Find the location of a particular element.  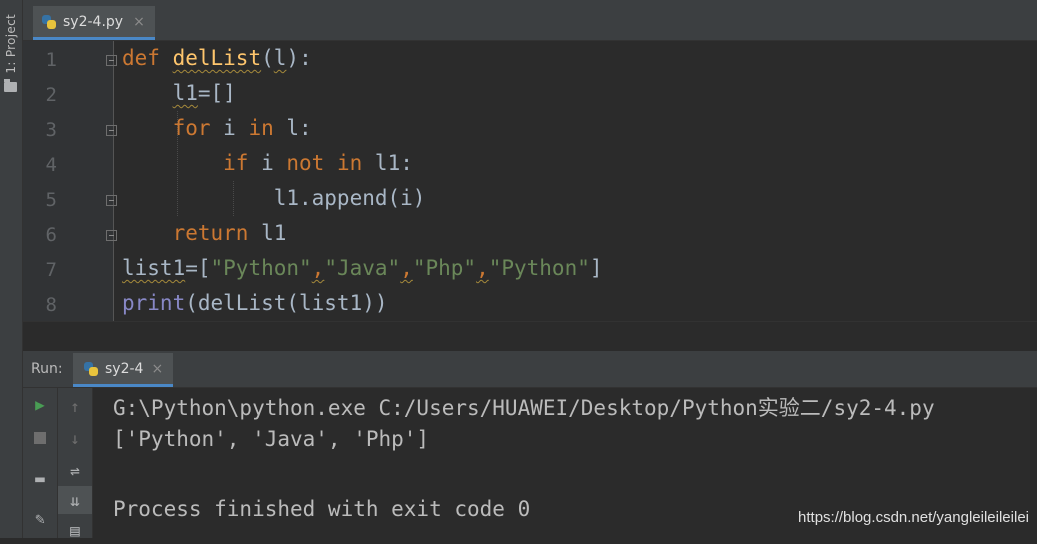

soft-wrap-icon: ⇌ is located at coordinates (75, 470).